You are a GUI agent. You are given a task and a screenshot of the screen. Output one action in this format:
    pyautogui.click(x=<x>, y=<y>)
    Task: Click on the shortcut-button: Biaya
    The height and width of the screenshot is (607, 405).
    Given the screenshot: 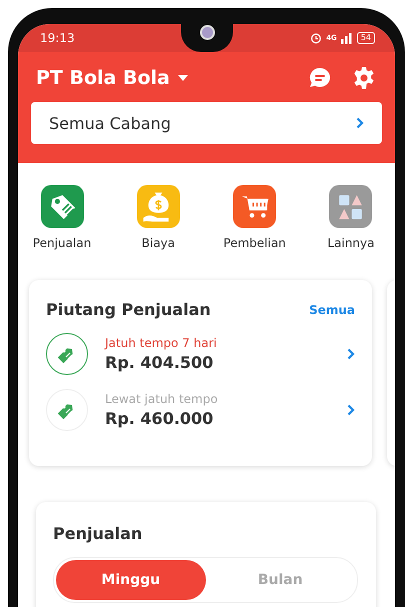 What is the action you would take?
    pyautogui.click(x=158, y=217)
    